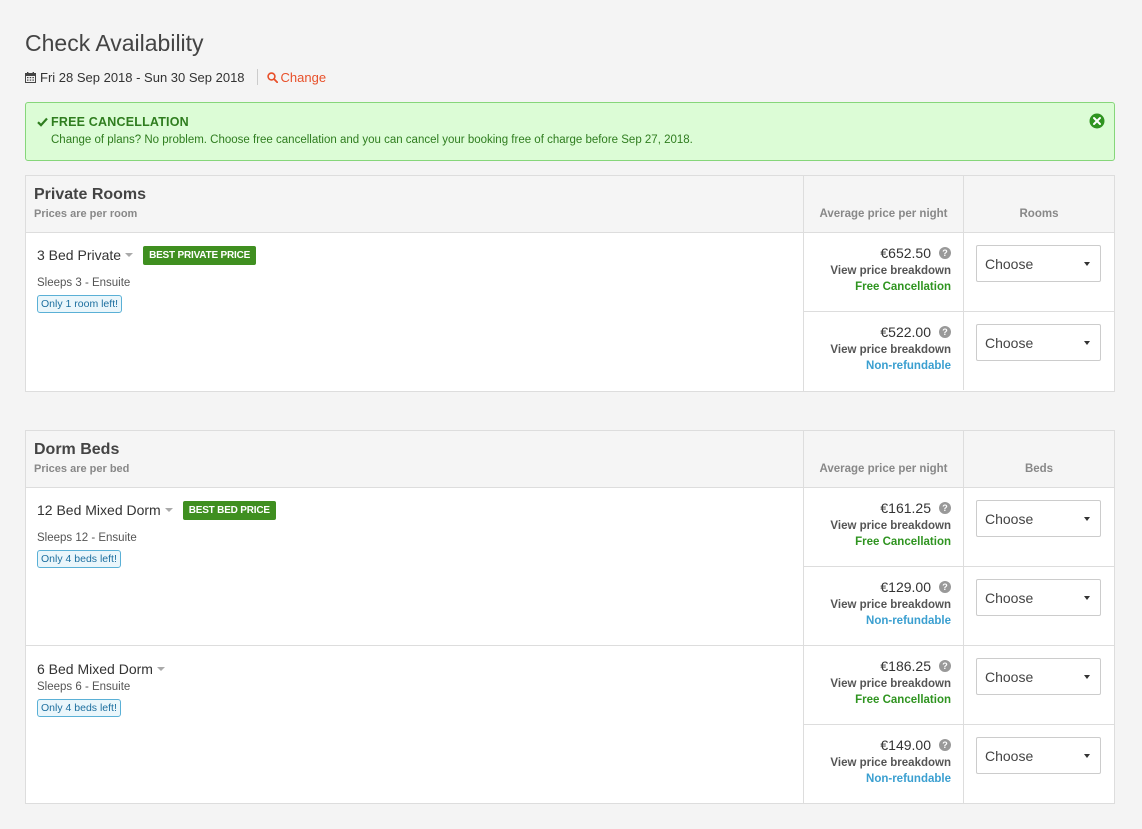  Describe the element at coordinates (257, 77) in the screenshot. I see `divider` at that location.